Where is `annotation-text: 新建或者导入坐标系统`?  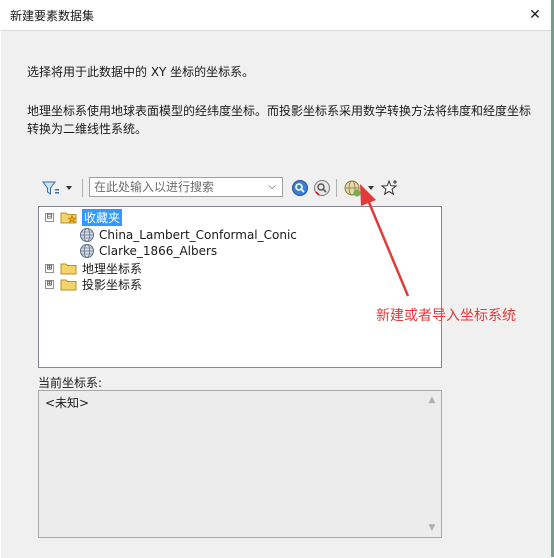 annotation-text: 新建或者导入坐标系统 is located at coordinates (446, 316).